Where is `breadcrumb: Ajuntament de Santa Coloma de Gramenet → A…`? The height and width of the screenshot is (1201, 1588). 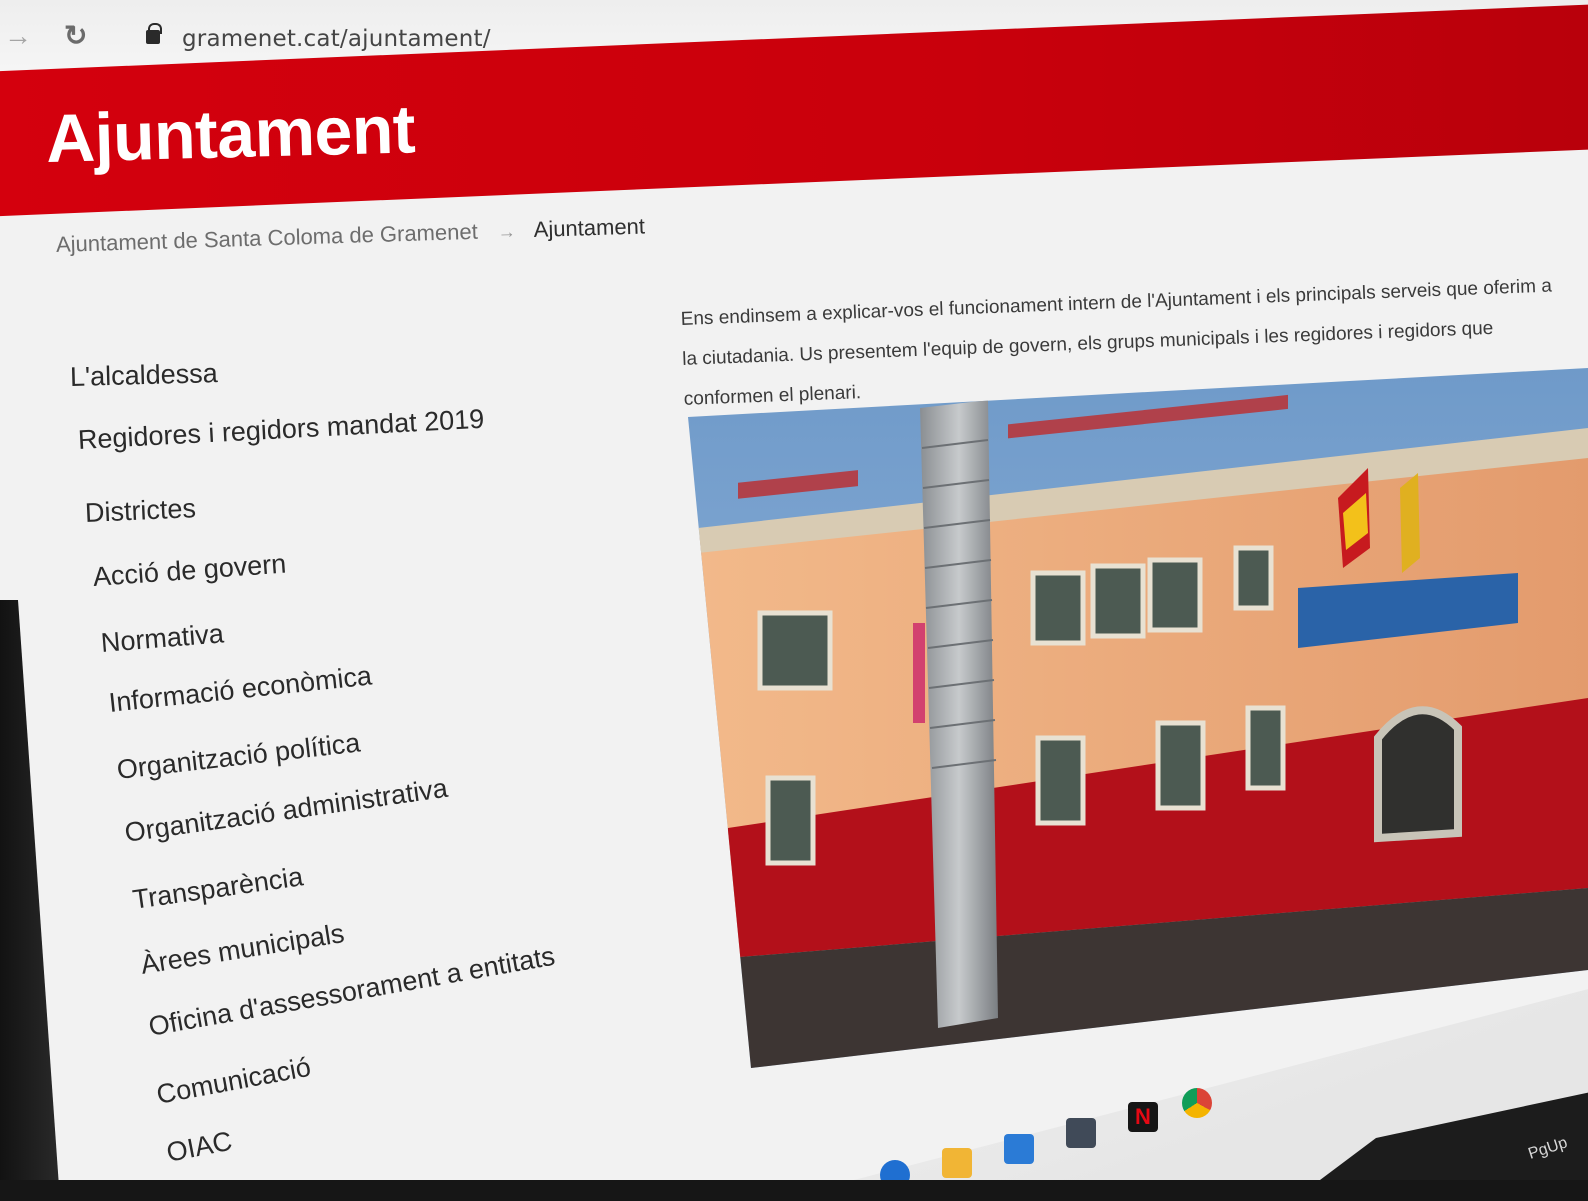
breadcrumb: Ajuntament de Santa Coloma de Gramenet → A… is located at coordinates (351, 235).